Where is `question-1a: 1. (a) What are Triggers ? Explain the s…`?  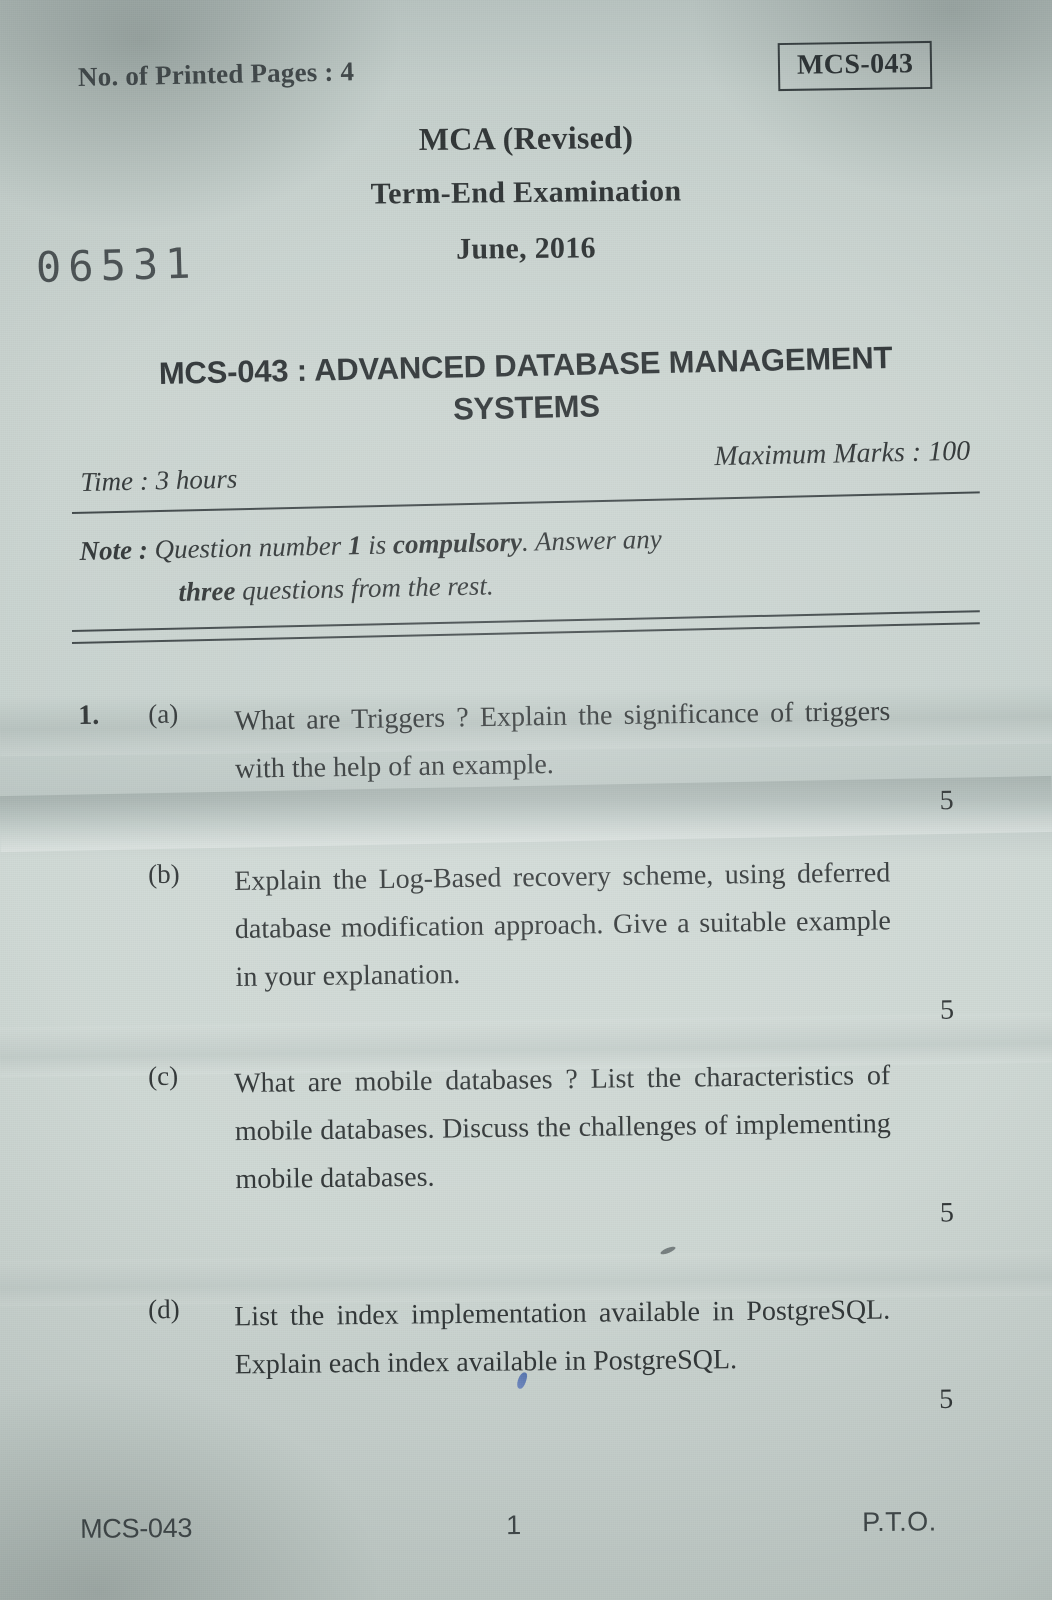
question-1a: 1. (a) What are Triggers ? Explain the s… is located at coordinates (526, 751).